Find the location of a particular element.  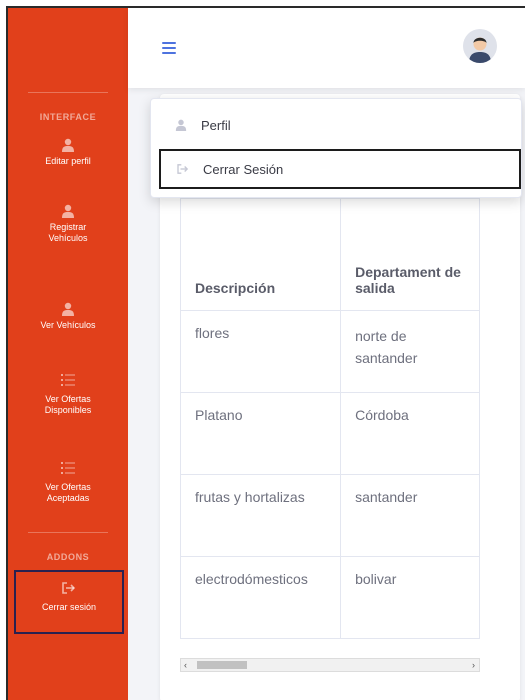

avatar-icon is located at coordinates (480, 46).